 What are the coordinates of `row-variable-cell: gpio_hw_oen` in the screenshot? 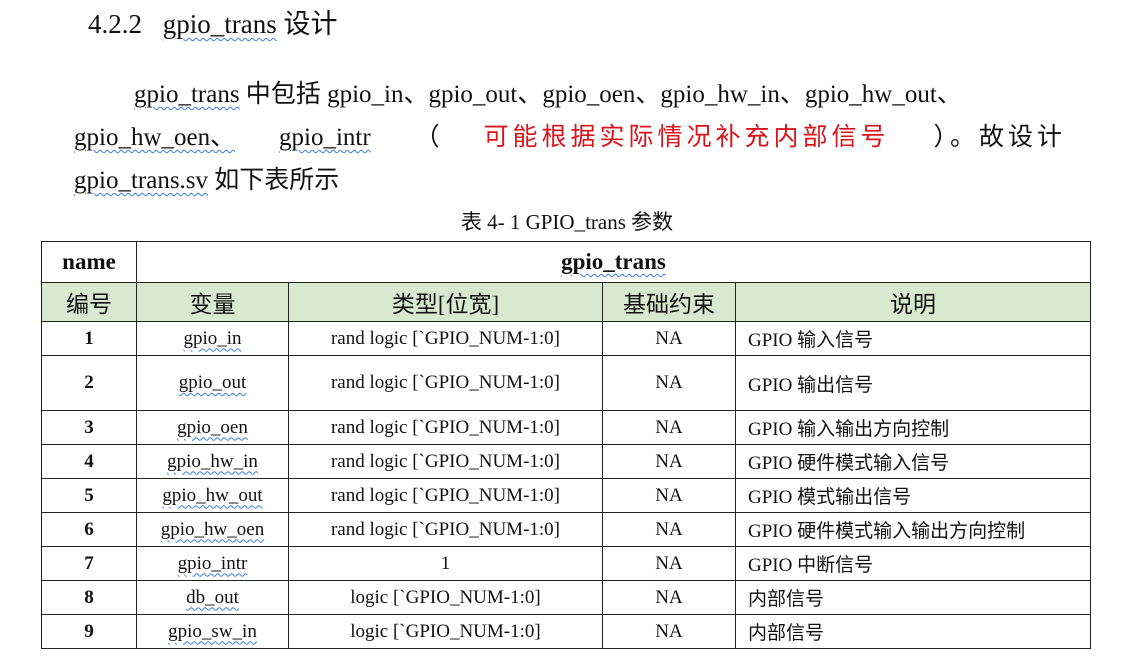 It's located at (212, 529).